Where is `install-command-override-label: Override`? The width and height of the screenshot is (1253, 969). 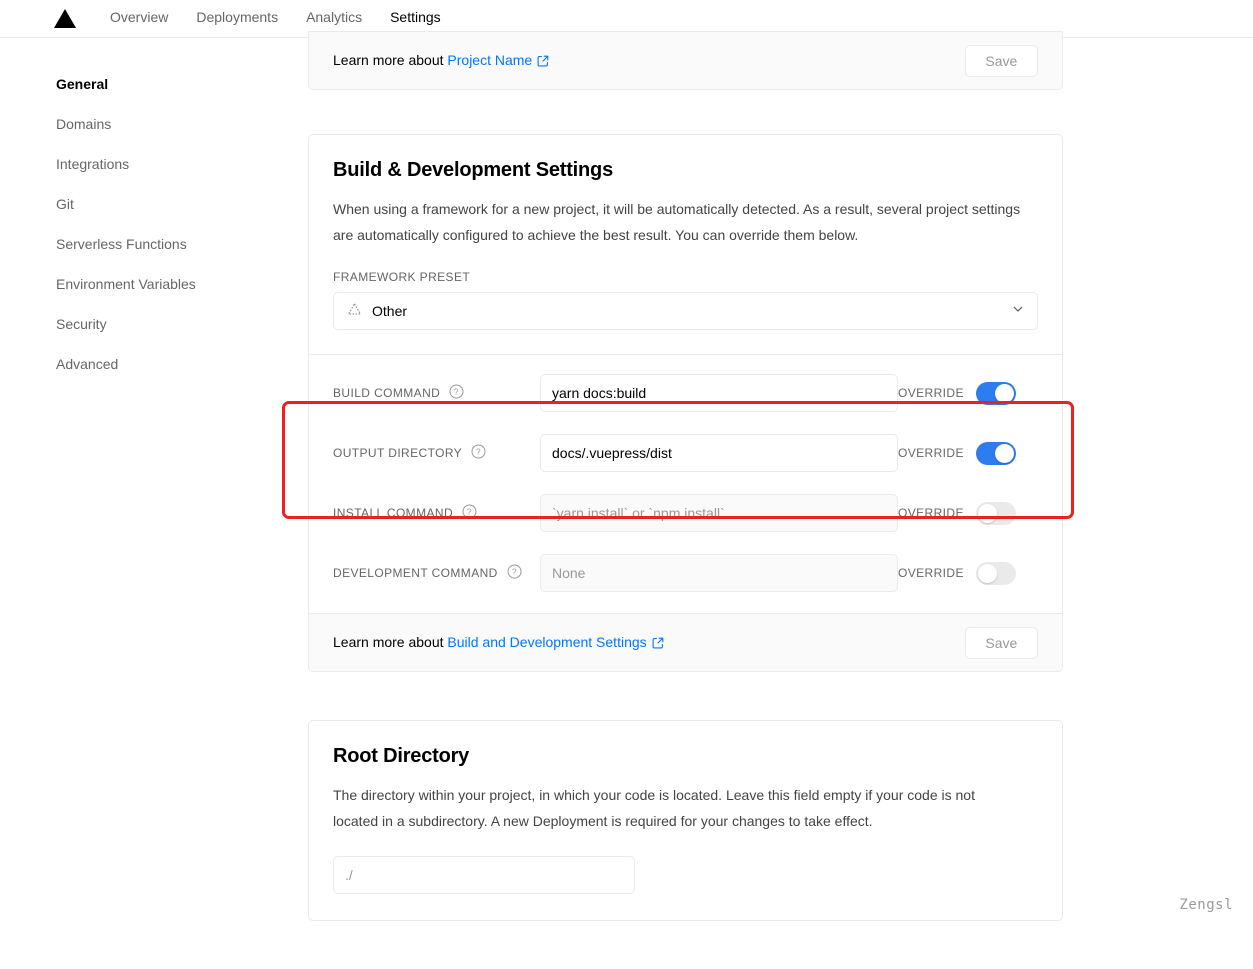 install-command-override-label: Override is located at coordinates (931, 513).